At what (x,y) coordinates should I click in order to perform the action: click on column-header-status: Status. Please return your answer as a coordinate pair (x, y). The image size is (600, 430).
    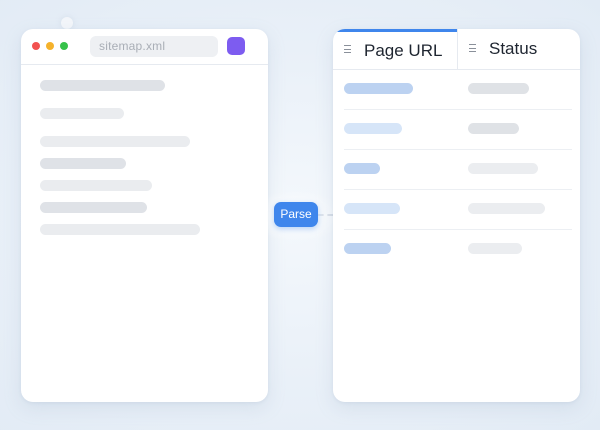
    Looking at the image, I should click on (518, 49).